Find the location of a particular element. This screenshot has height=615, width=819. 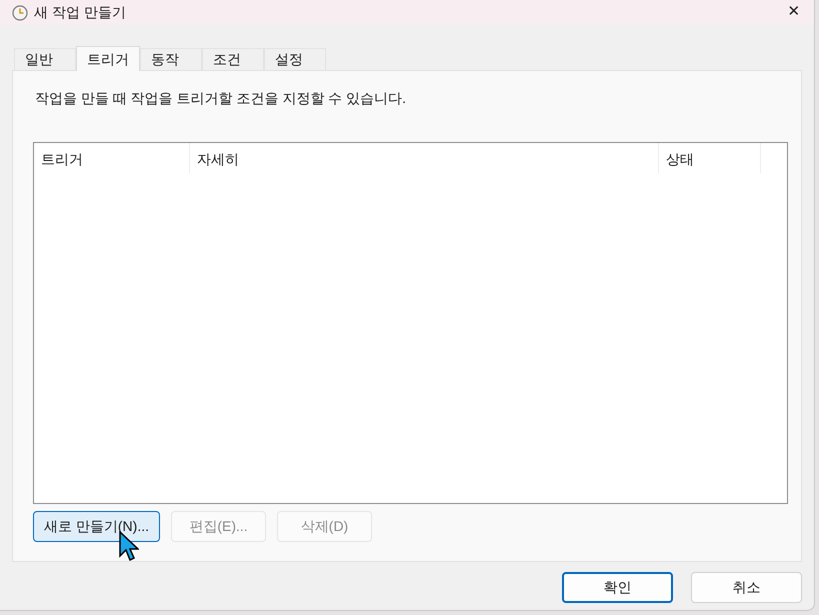

column-header: 상태 is located at coordinates (710, 158).